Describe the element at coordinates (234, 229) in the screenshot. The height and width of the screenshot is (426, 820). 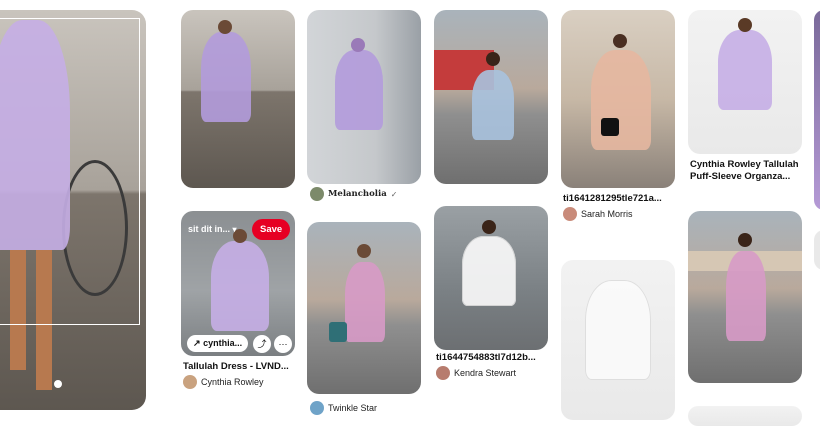
I see `chevron-down-icon: ▾` at that location.